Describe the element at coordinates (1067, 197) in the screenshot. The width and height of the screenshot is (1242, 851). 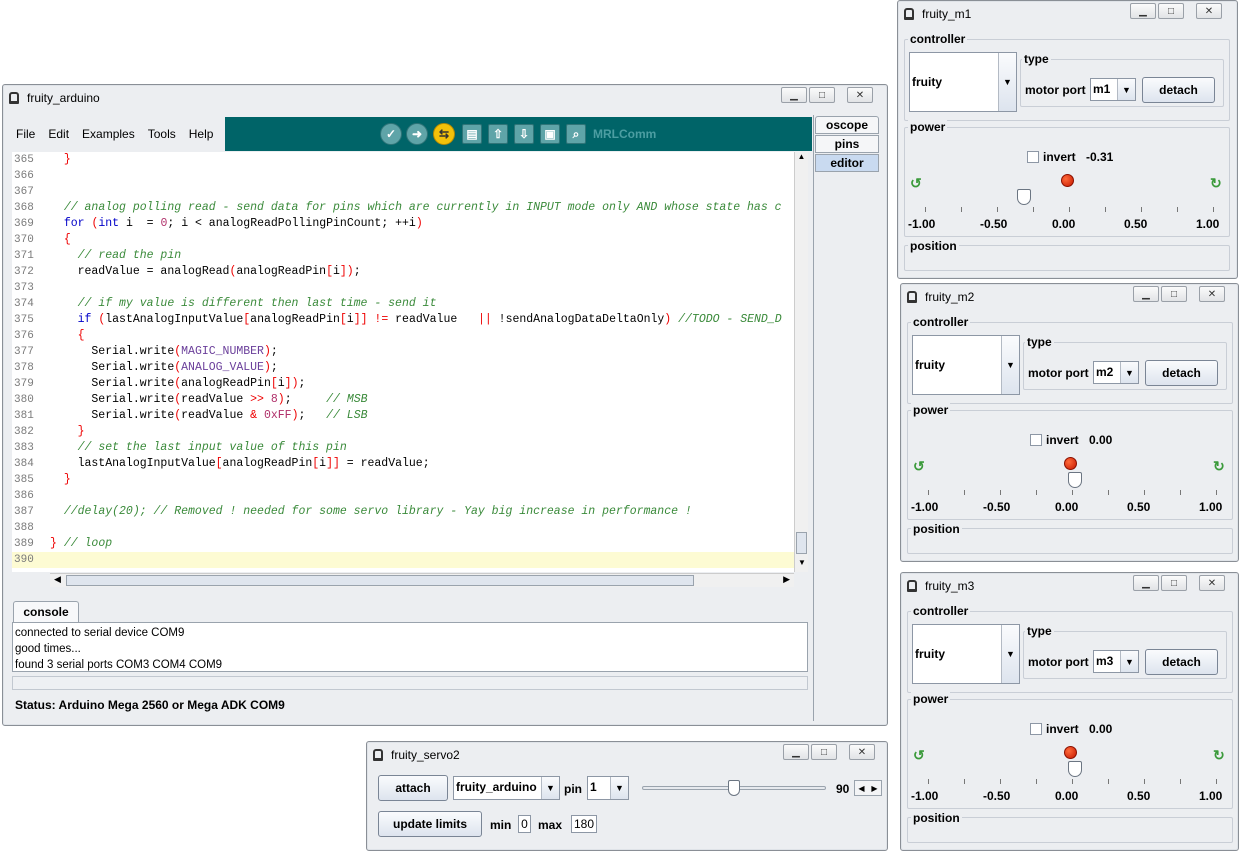
I see `power-slider` at that location.